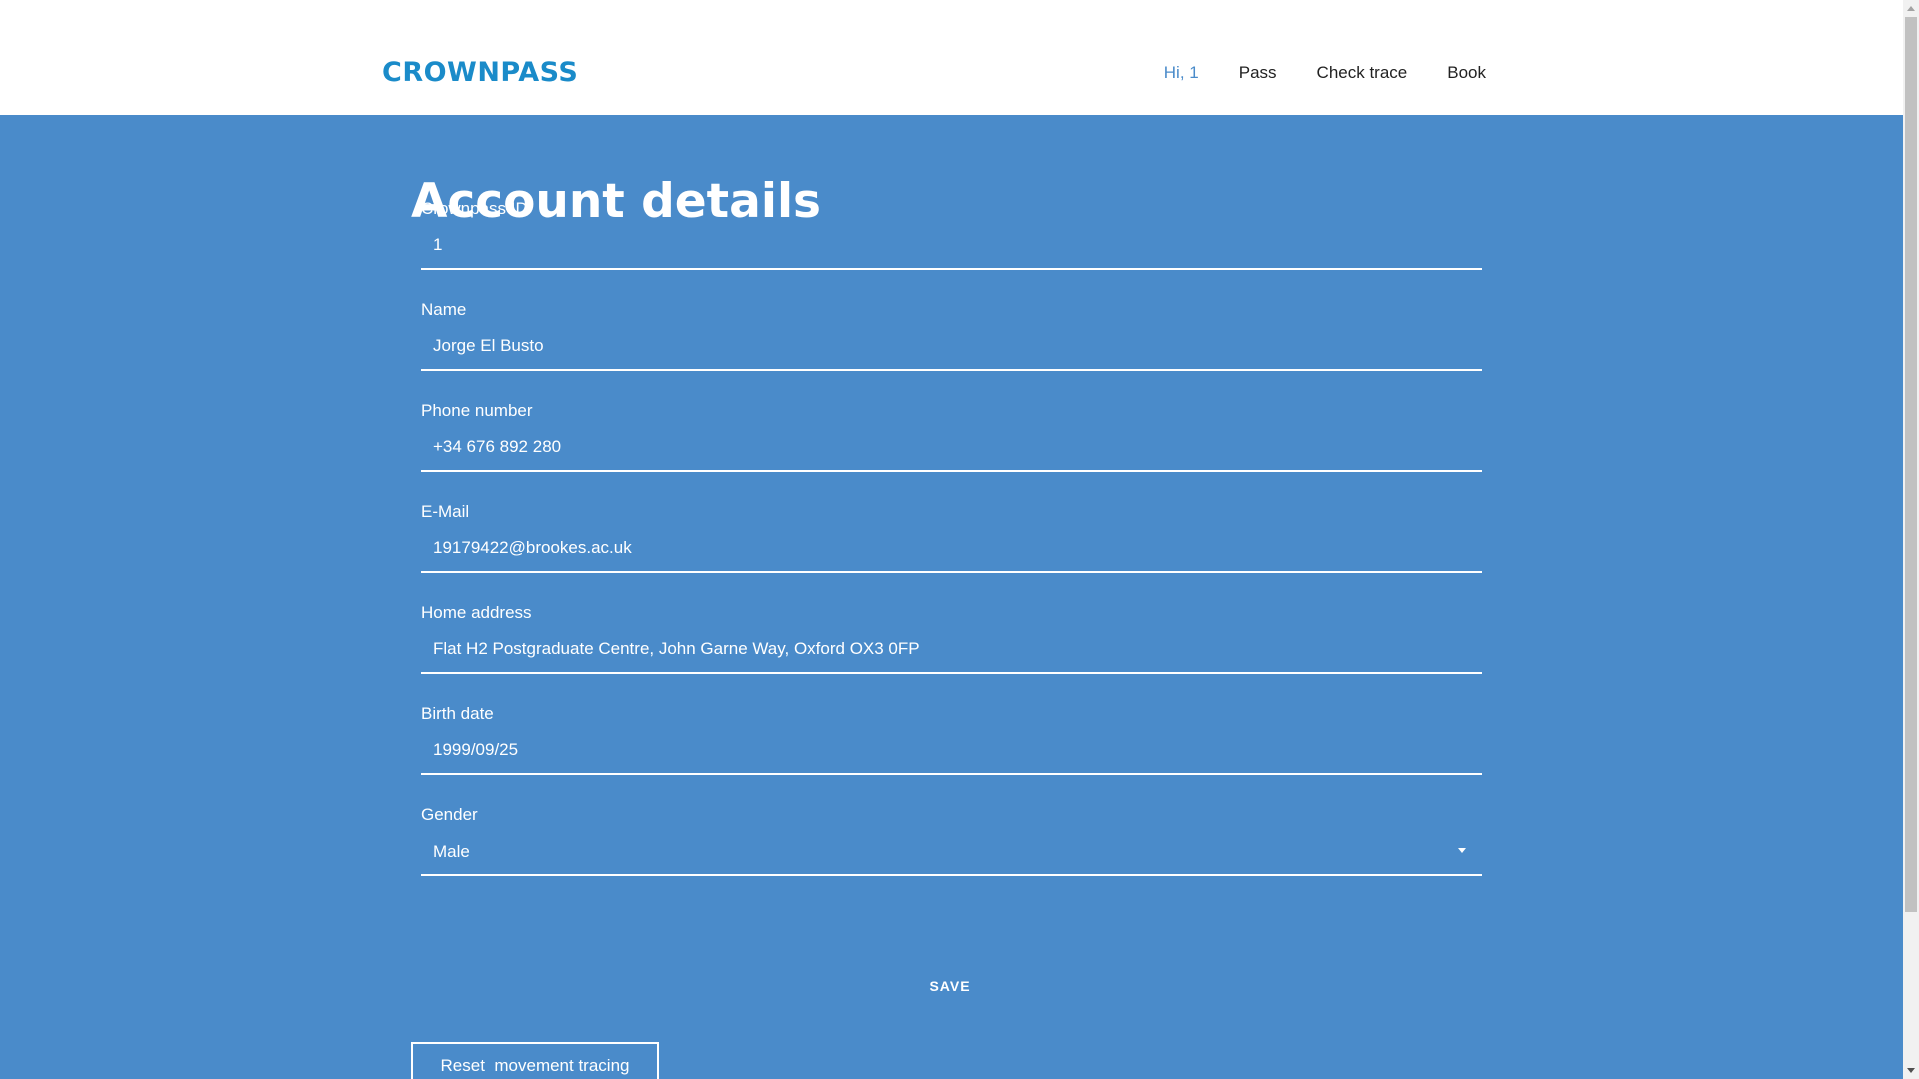  Describe the element at coordinates (476, 612) in the screenshot. I see `address-label: Home address` at that location.